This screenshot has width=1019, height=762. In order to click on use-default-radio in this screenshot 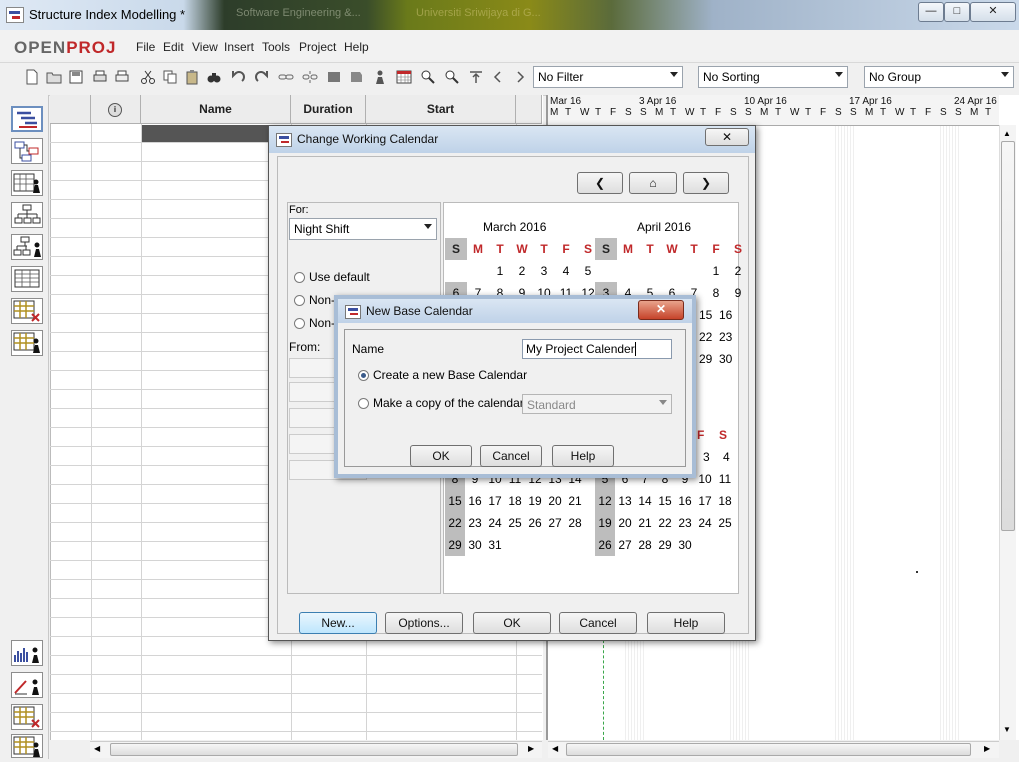, I will do `click(299, 277)`.